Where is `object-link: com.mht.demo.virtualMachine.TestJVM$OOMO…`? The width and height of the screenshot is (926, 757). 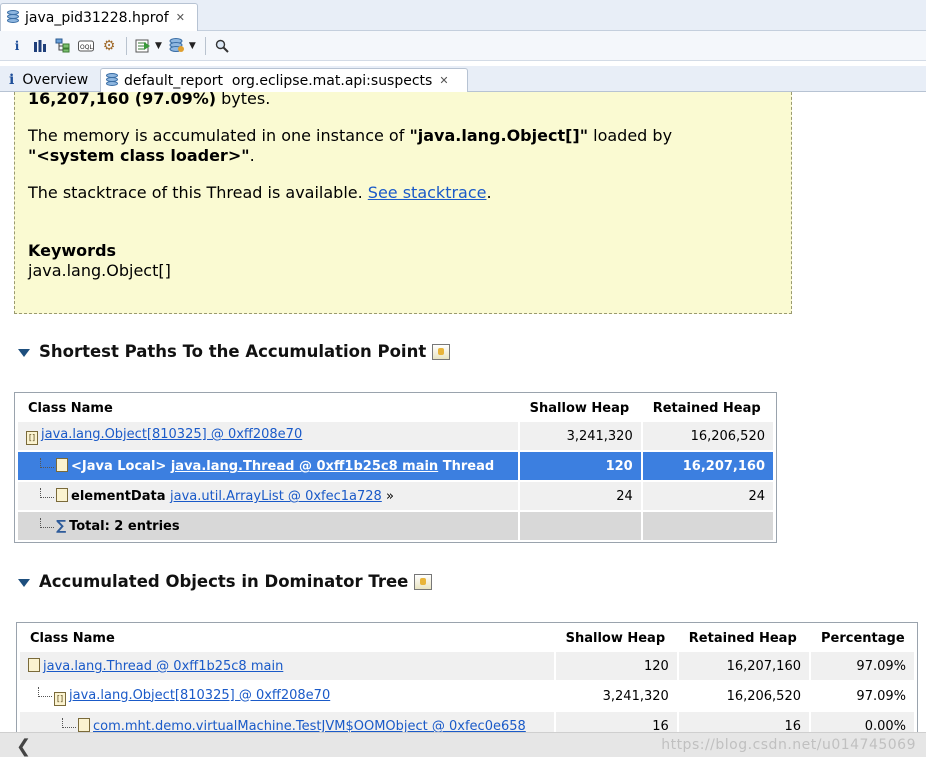
object-link: com.mht.demo.virtualMachine.TestJVM$OOMO… is located at coordinates (309, 725).